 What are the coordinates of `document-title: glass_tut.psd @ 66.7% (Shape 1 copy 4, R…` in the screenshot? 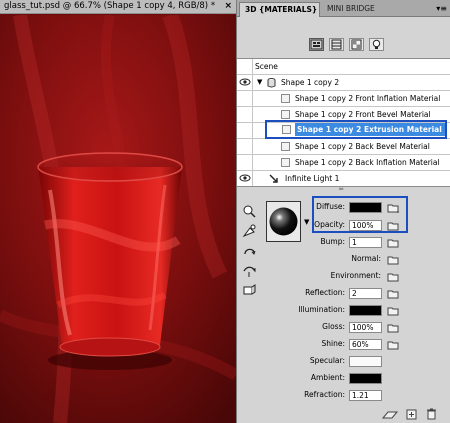 It's located at (110, 6).